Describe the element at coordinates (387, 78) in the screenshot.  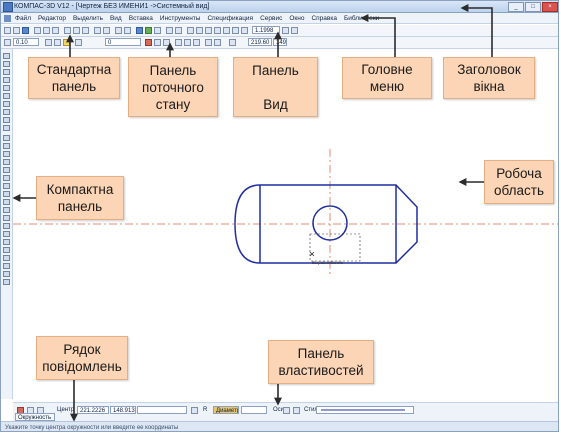
I see `callout-main-menu: Головне меню` at that location.